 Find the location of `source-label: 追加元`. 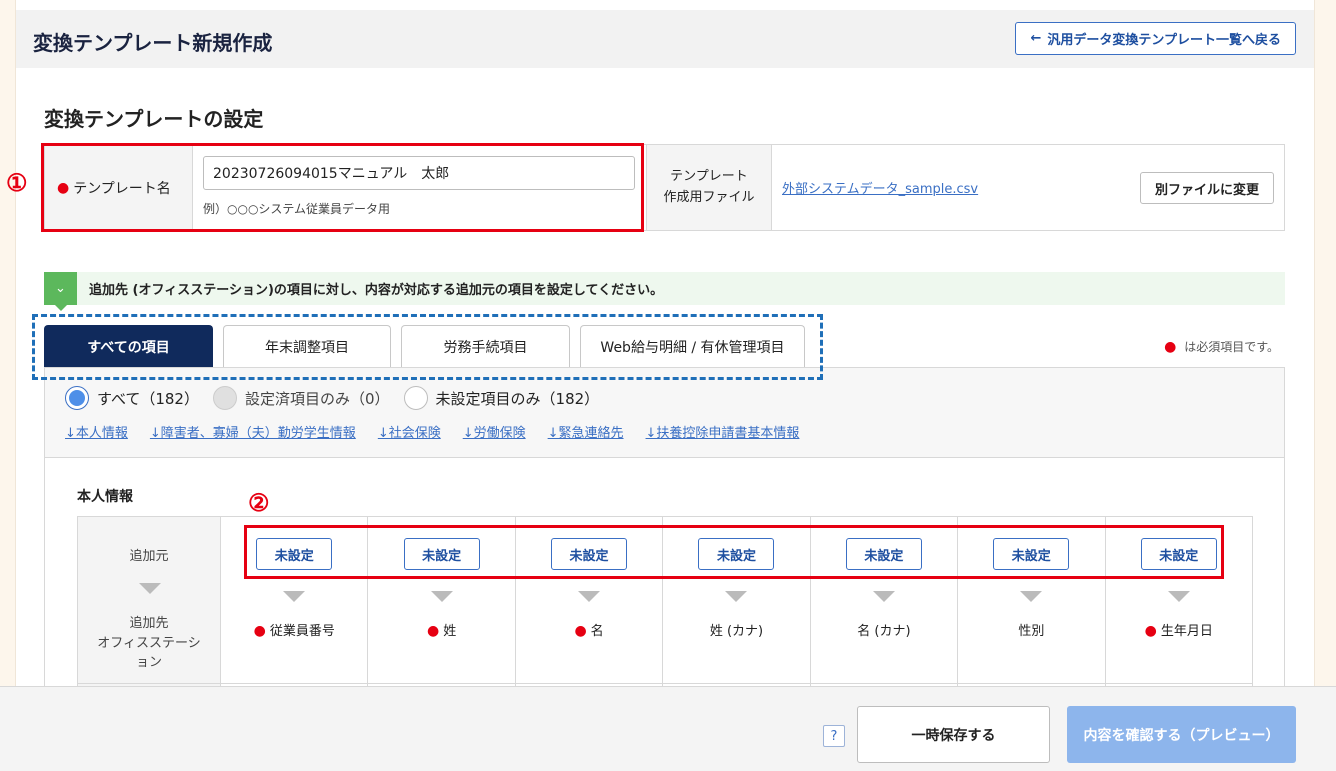

source-label: 追加元 is located at coordinates (149, 556).